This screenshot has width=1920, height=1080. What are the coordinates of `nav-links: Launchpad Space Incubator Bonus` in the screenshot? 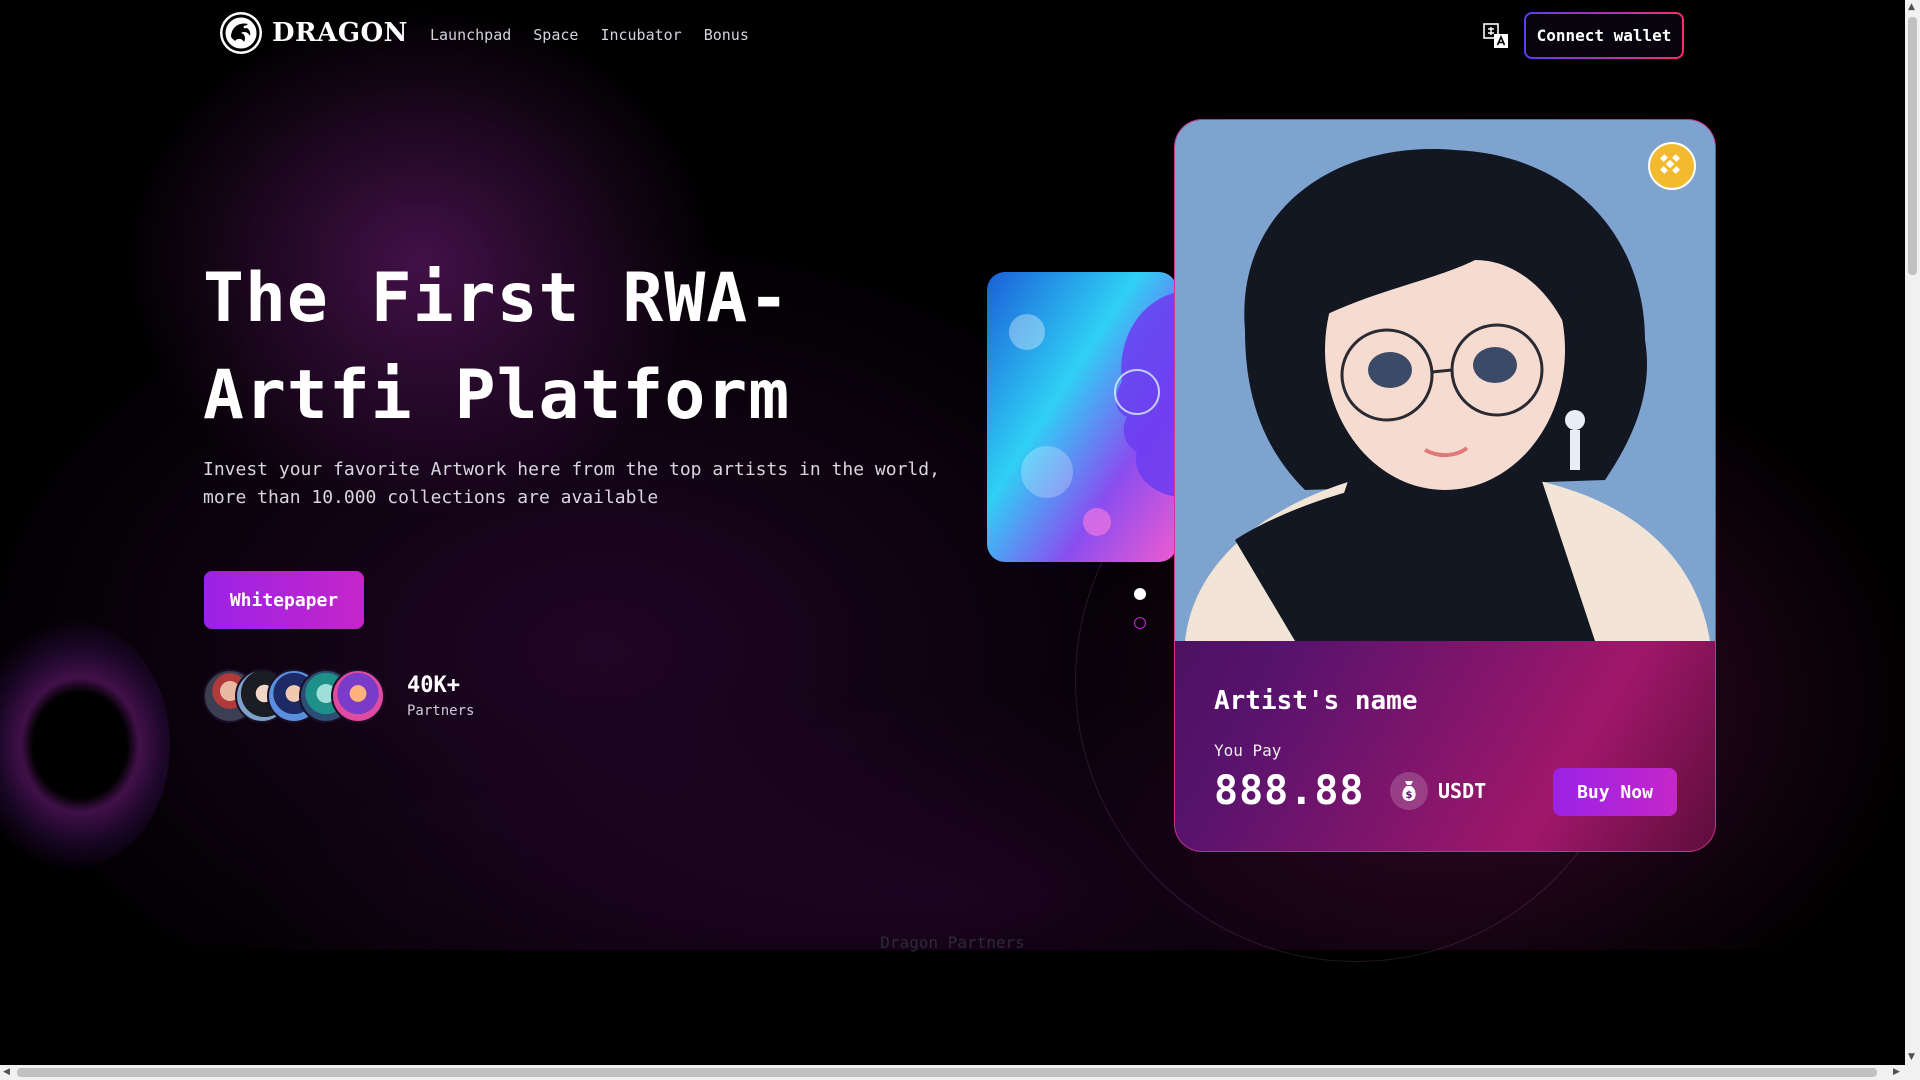 It's located at (589, 35).